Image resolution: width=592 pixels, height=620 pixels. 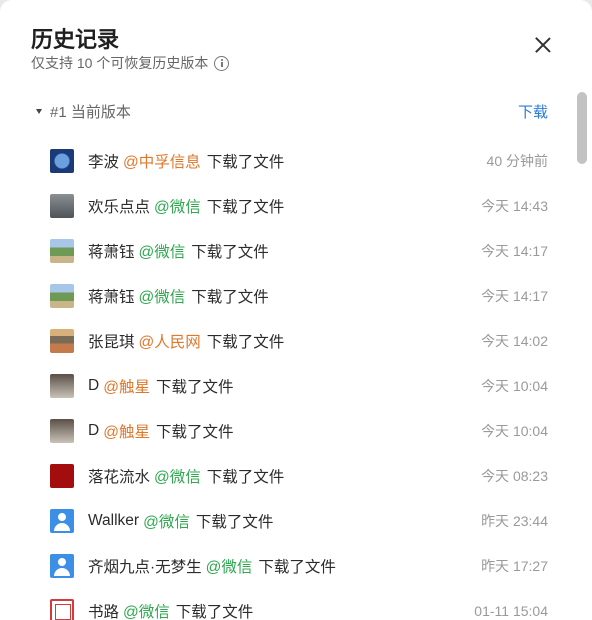 I want to click on version-header: #1 当前版本 下载, so click(x=292, y=111).